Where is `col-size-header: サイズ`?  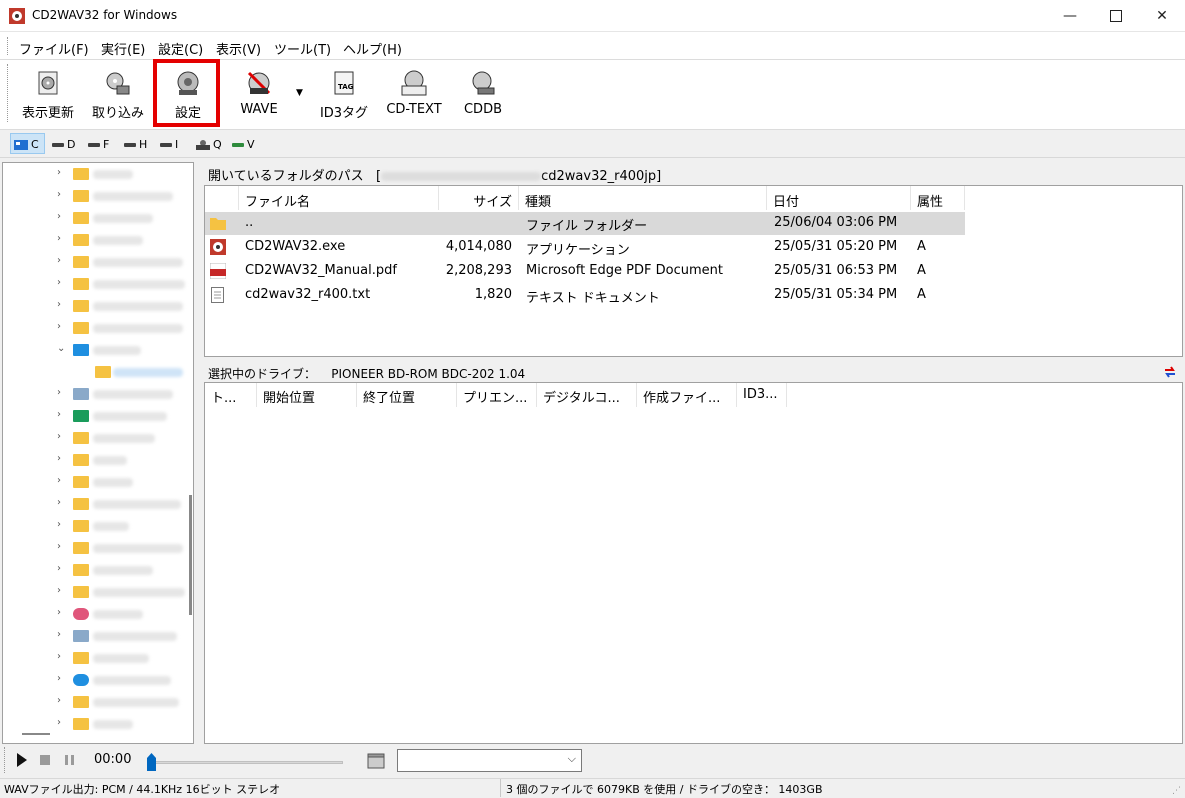
col-size-header: サイズ is located at coordinates (479, 198).